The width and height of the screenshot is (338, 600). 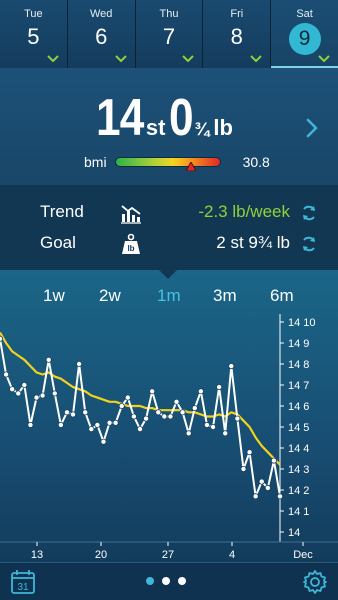 I want to click on day-tab-thu: Thu 7, so click(x=169, y=34).